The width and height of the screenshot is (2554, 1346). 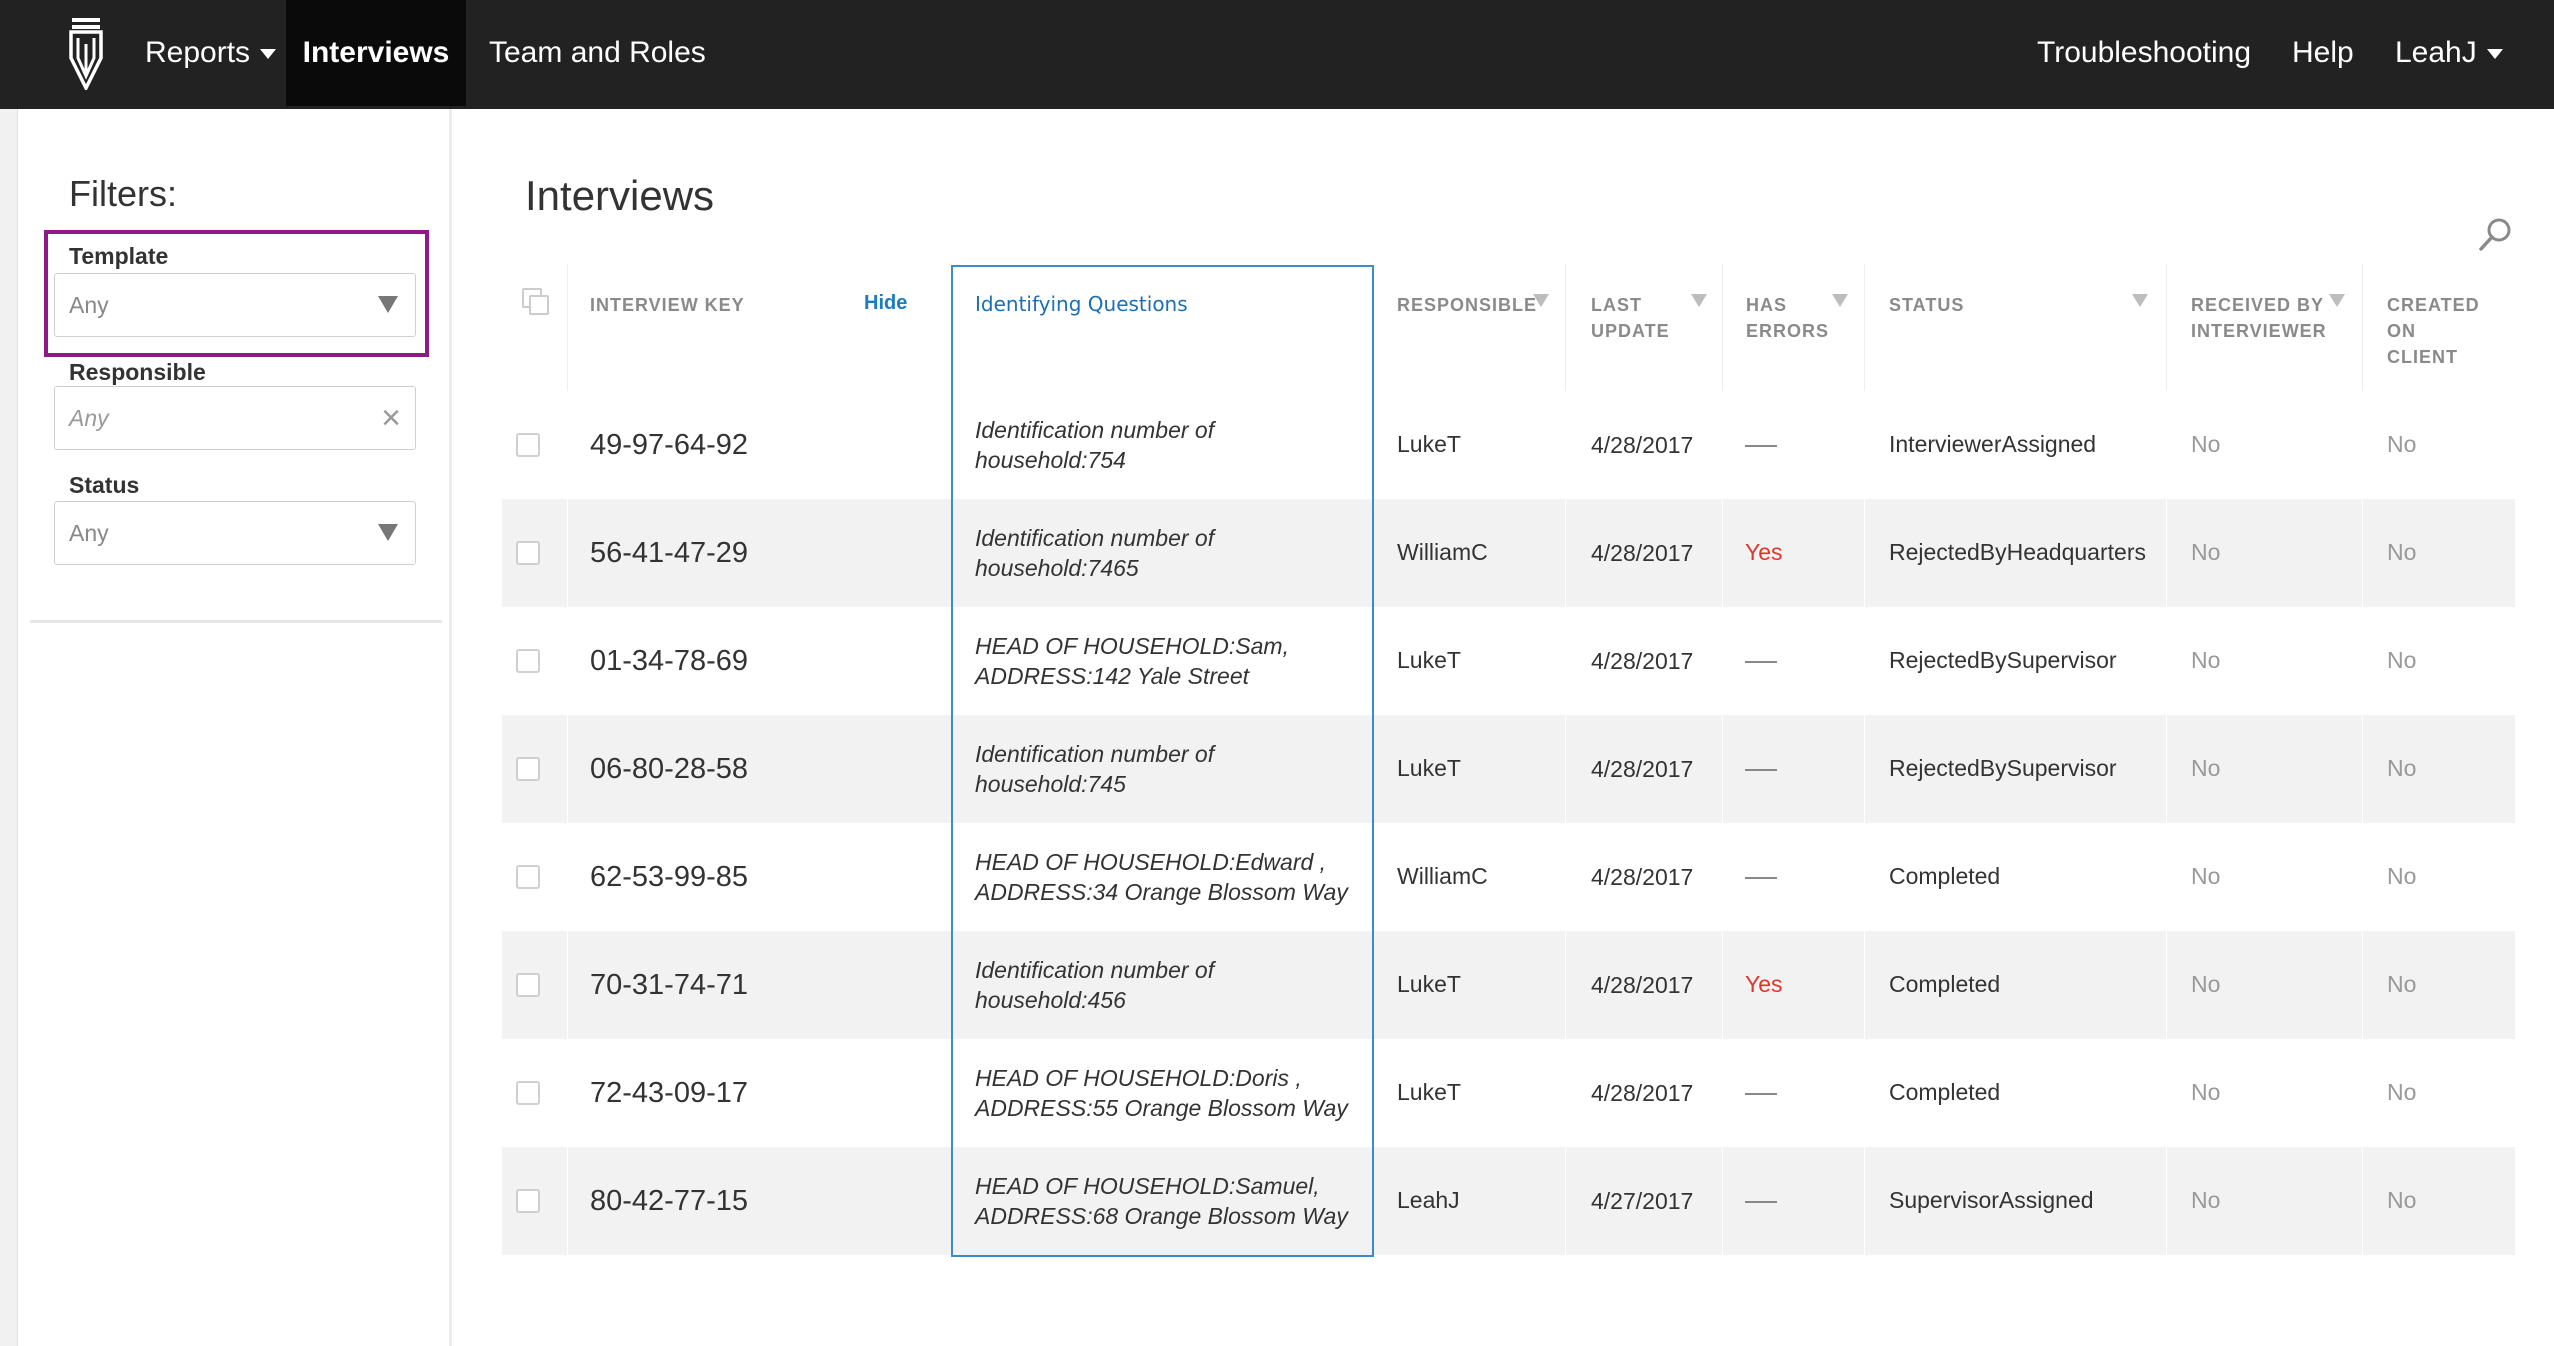 I want to click on nav-help: Help, so click(x=2323, y=53).